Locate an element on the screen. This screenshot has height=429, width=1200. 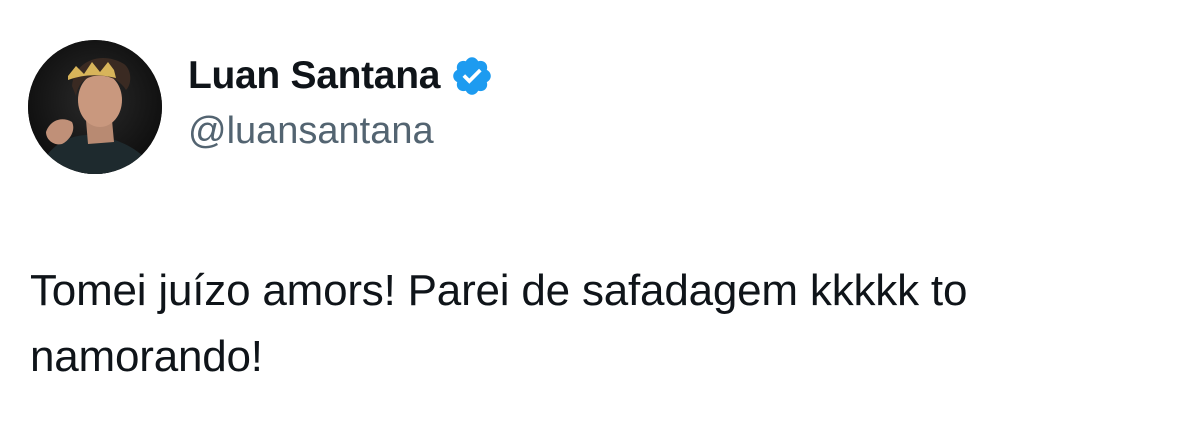
display-name: Luan Santana is located at coordinates (314, 76).